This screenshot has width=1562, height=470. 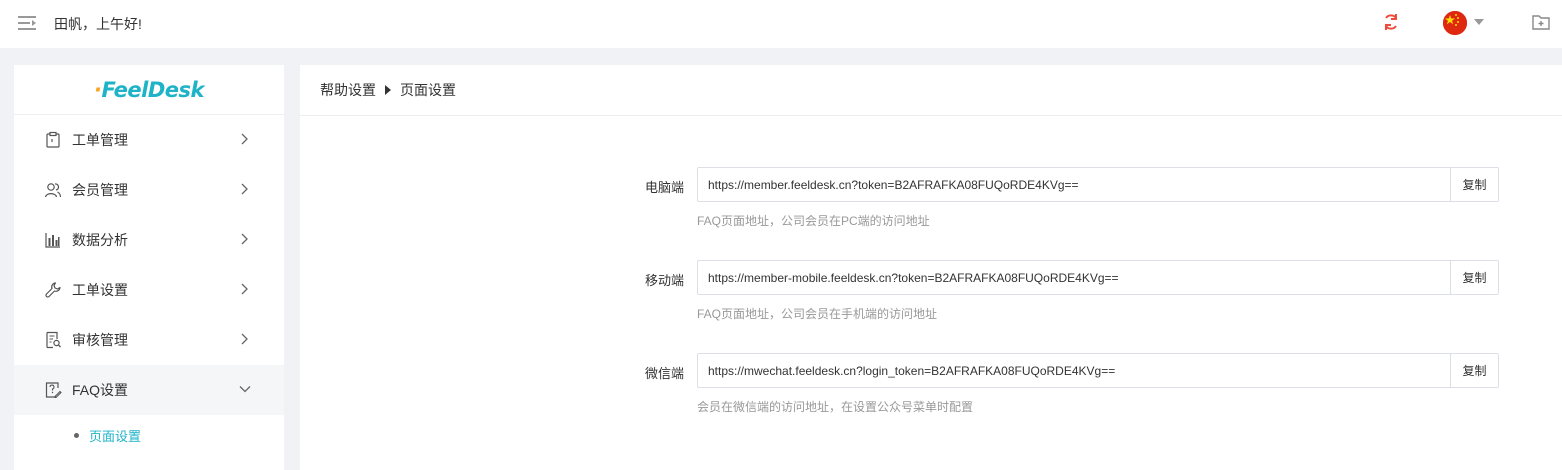 What do you see at coordinates (149, 290) in the screenshot?
I see `sidebar-item-ticket-settings: 工单设置` at bounding box center [149, 290].